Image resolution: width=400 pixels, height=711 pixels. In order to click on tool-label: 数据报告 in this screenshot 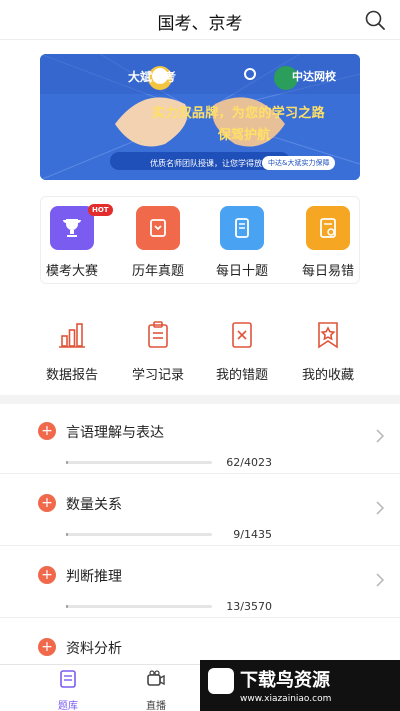, I will do `click(71, 375)`.